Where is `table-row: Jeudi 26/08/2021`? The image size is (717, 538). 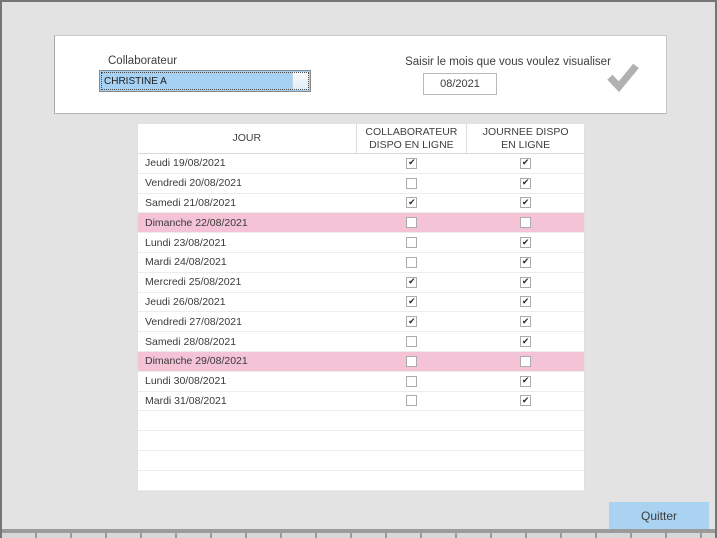
table-row: Jeudi 26/08/2021 is located at coordinates (361, 303).